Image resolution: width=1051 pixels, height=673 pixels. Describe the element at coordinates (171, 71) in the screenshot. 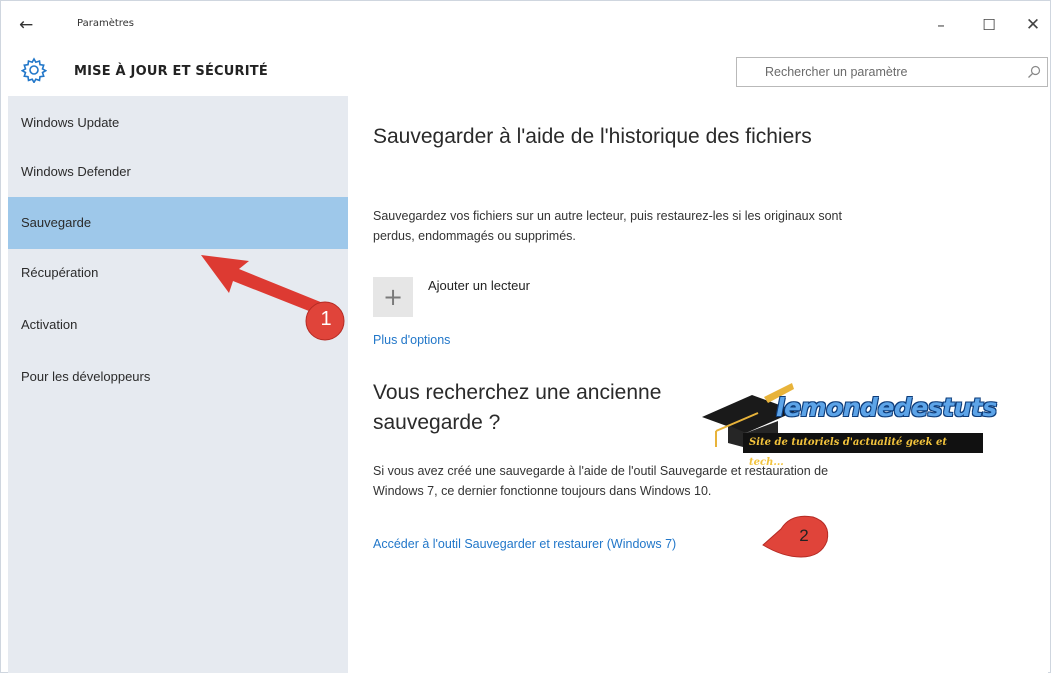

I see `page-title: MISE À JOUR ET SÉCURITÉ` at that location.